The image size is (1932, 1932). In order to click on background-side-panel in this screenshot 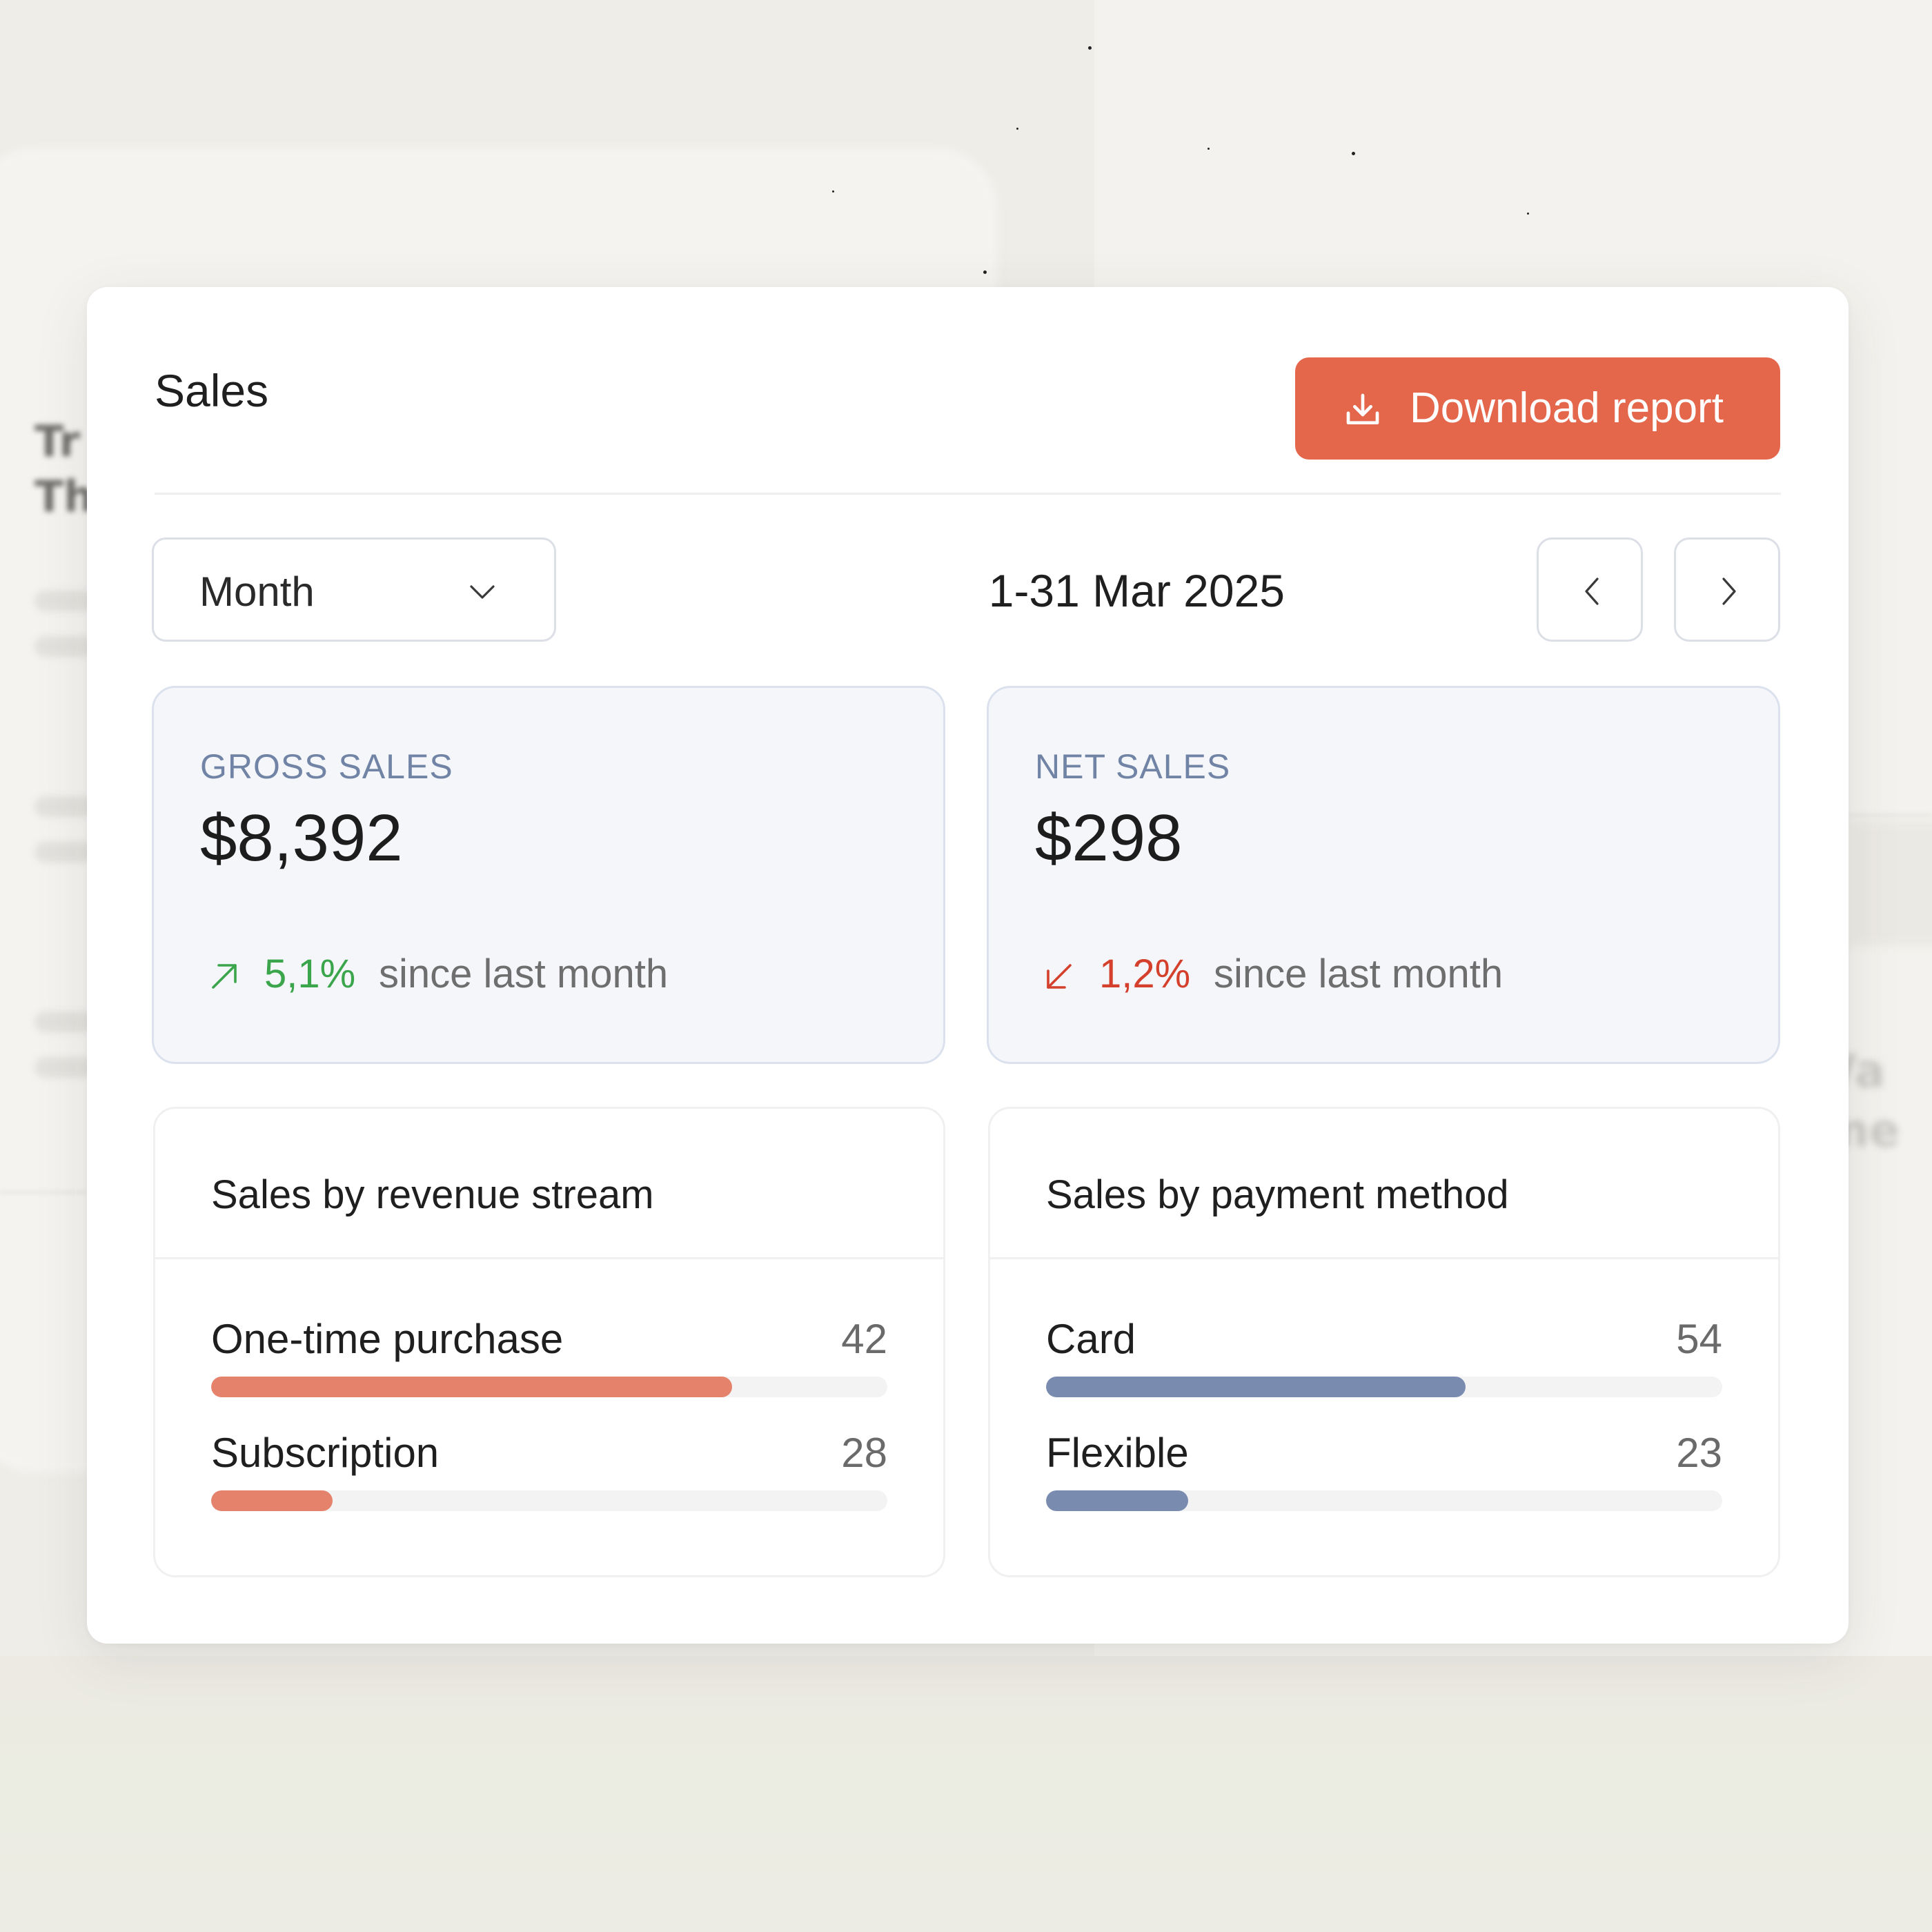, I will do `click(1890, 883)`.